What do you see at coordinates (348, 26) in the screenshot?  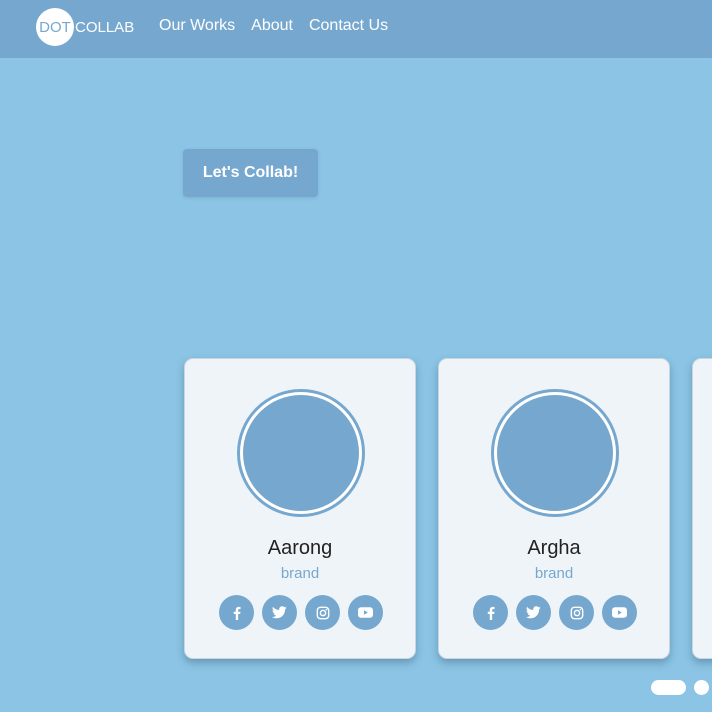 I see `nav-link-contact-us: Contact Us` at bounding box center [348, 26].